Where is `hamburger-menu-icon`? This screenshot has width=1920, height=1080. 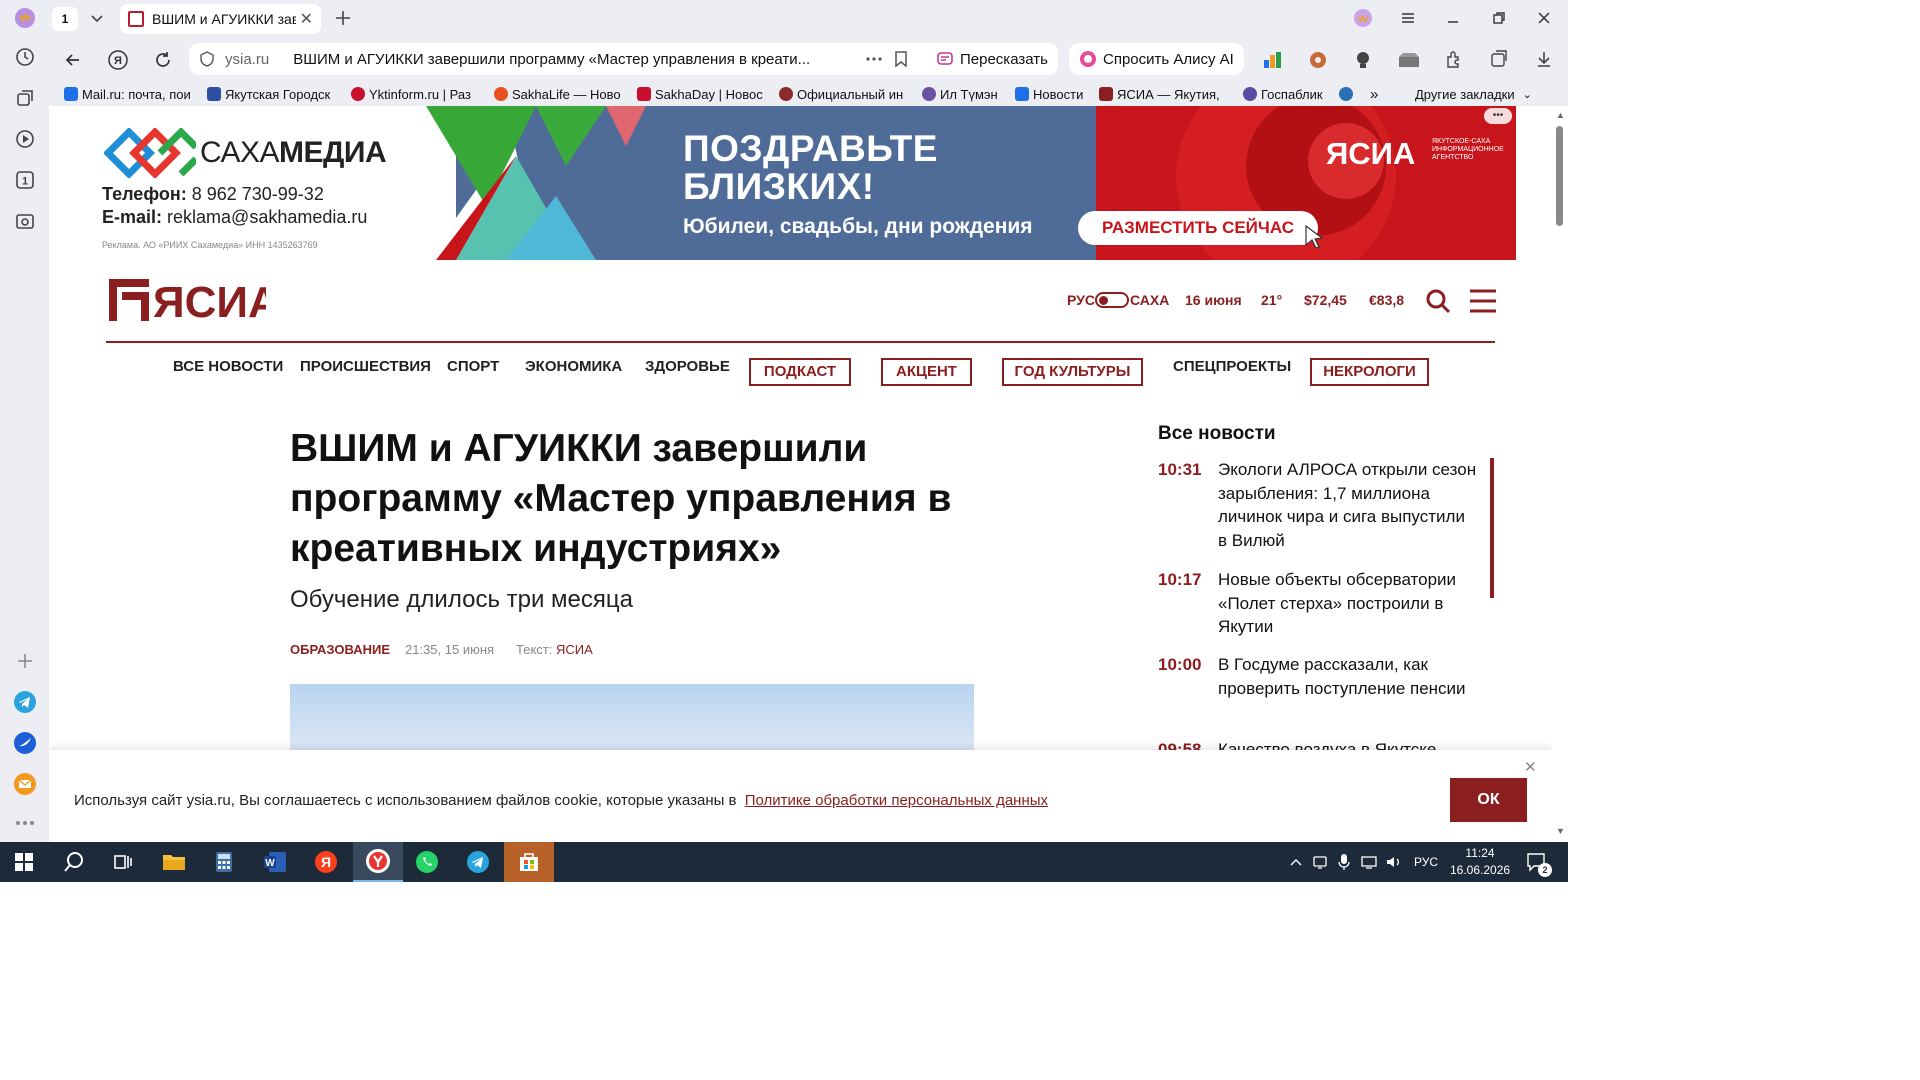 hamburger-menu-icon is located at coordinates (1483, 301).